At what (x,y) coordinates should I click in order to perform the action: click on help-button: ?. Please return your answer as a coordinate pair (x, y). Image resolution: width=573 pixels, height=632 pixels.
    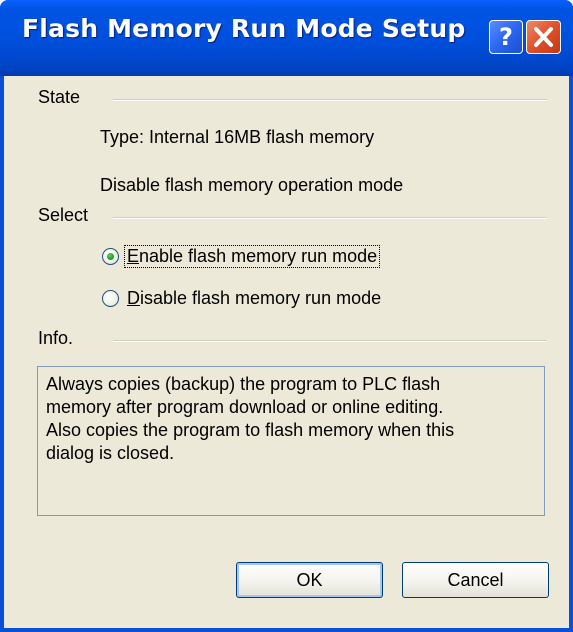
    Looking at the image, I should click on (506, 37).